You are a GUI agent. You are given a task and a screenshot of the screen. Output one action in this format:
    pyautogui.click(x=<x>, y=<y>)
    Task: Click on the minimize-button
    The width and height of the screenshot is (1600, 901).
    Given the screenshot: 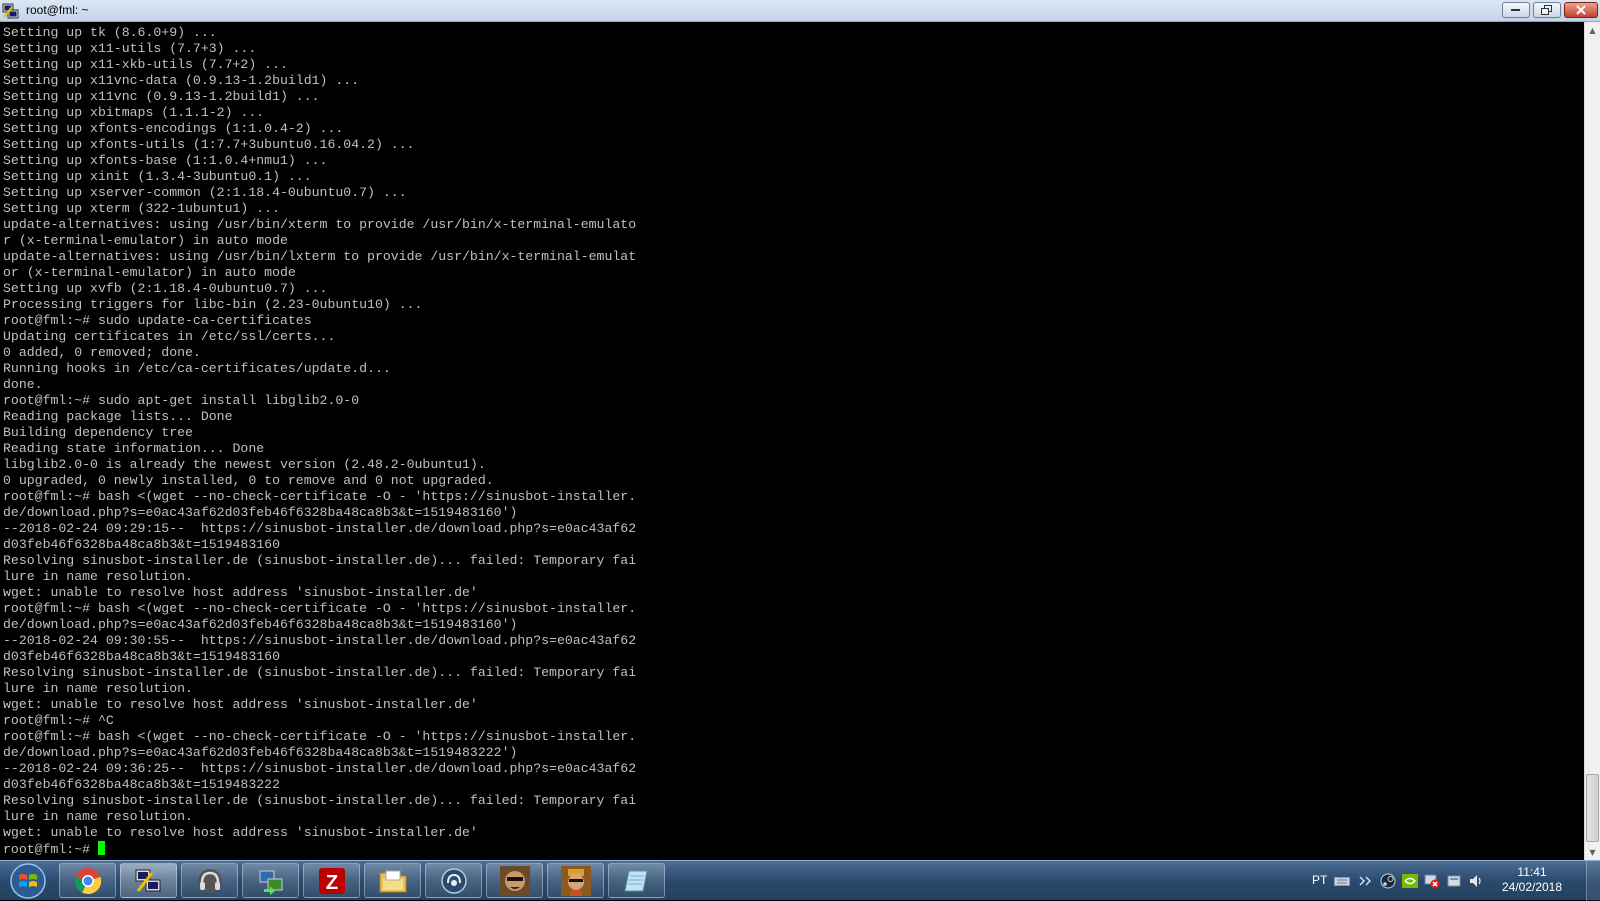 What is the action you would take?
    pyautogui.click(x=1516, y=10)
    